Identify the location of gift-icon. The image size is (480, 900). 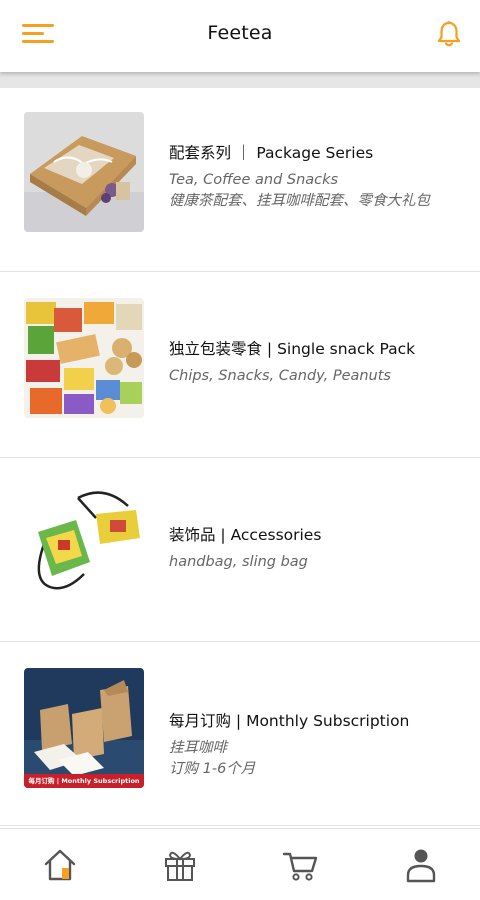
(180, 865).